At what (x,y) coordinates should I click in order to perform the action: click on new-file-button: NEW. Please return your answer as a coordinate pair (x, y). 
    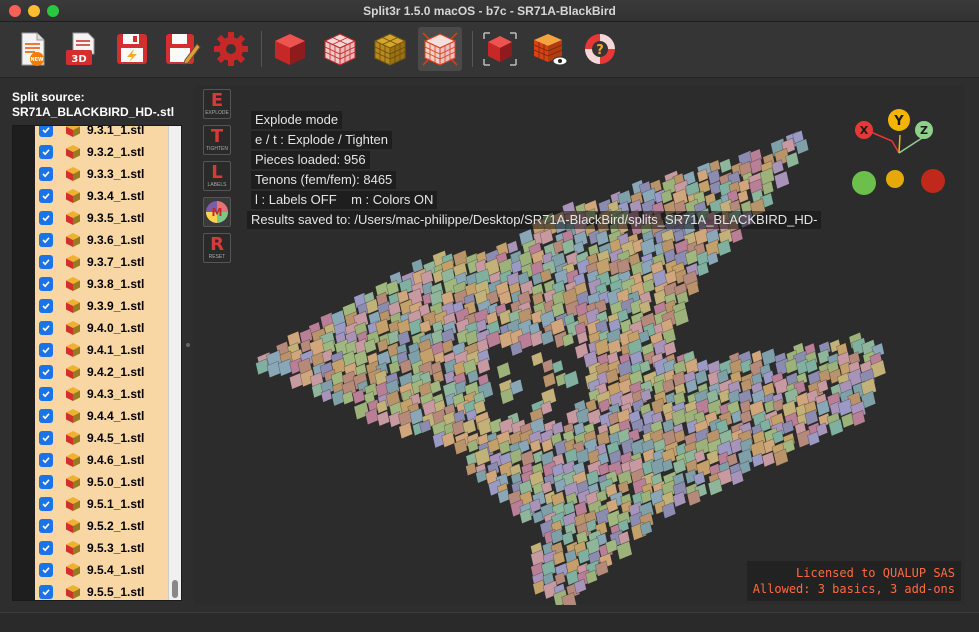
    Looking at the image, I should click on (32, 49).